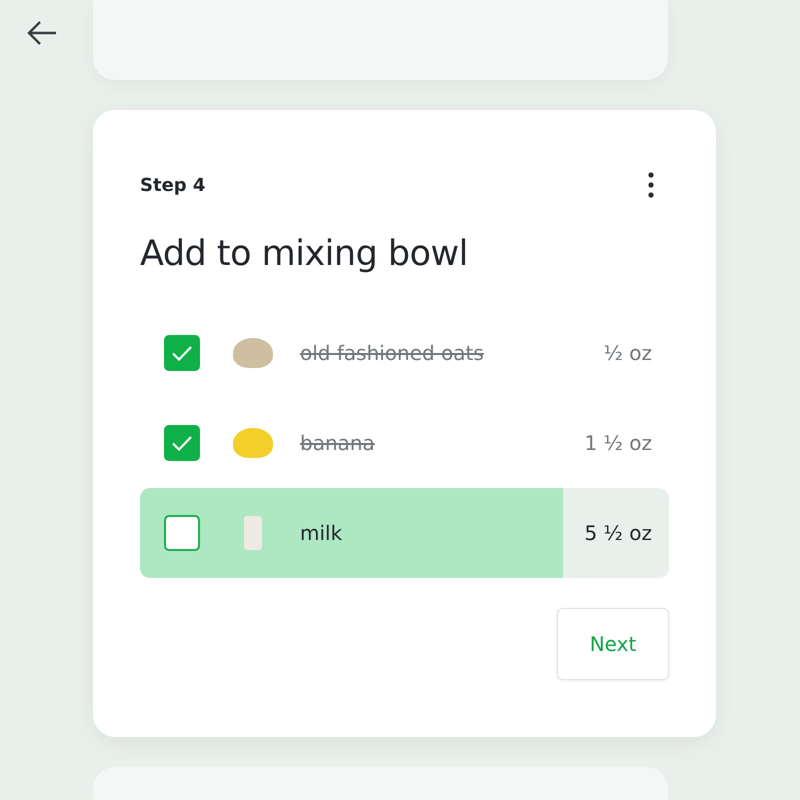 This screenshot has height=800, width=800. I want to click on step-title: Add to mixing bowl, so click(304, 254).